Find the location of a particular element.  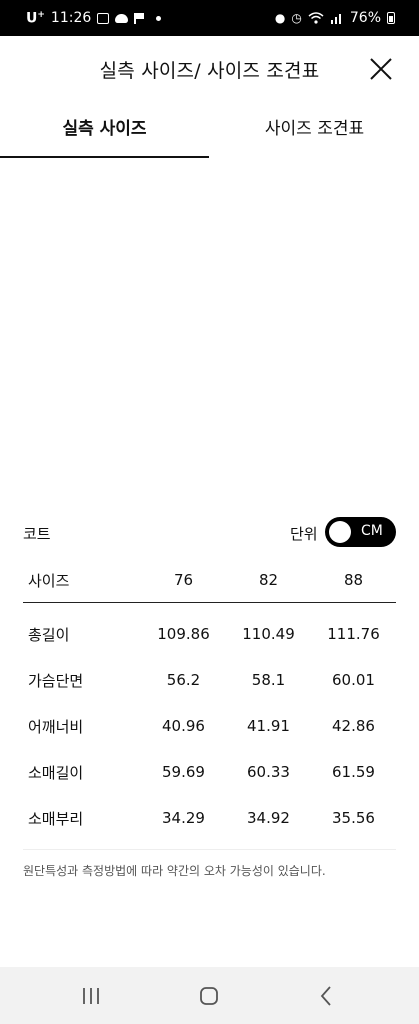

alarm-icon: ◷ is located at coordinates (296, 18).